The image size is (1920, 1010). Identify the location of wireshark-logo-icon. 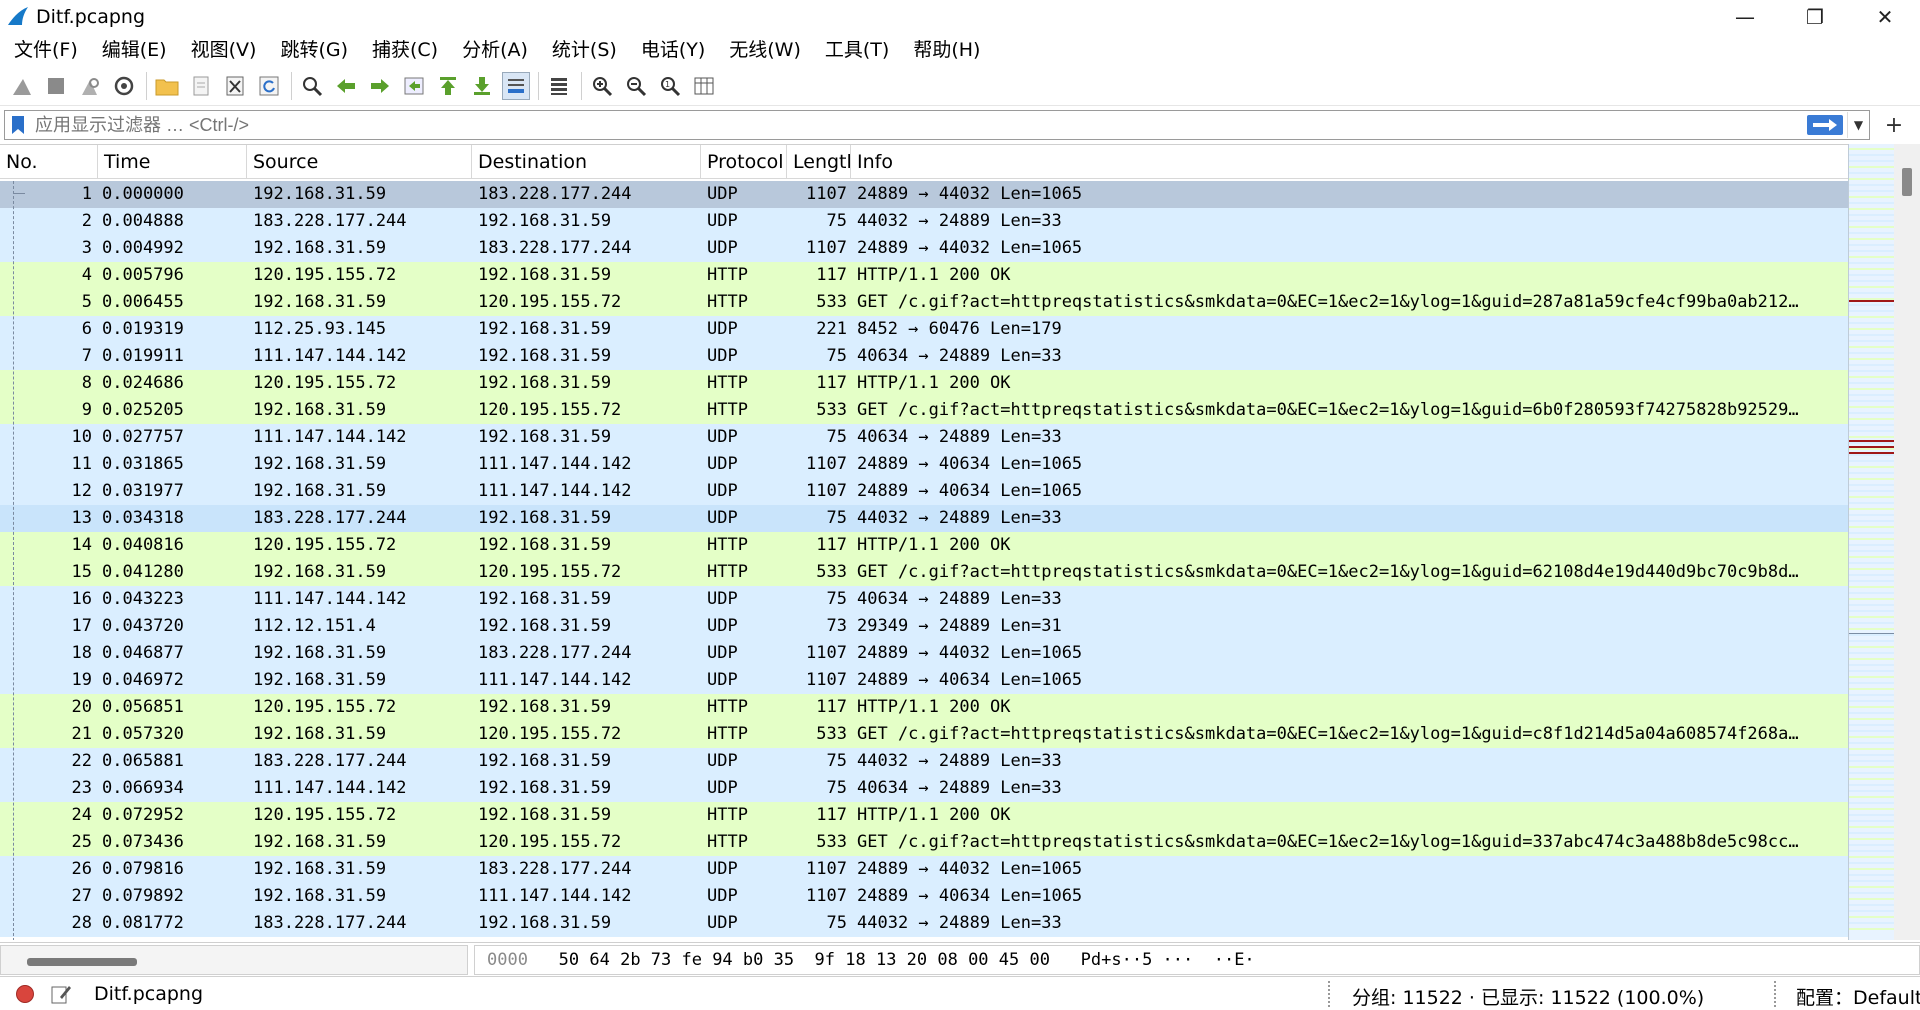
(18, 16).